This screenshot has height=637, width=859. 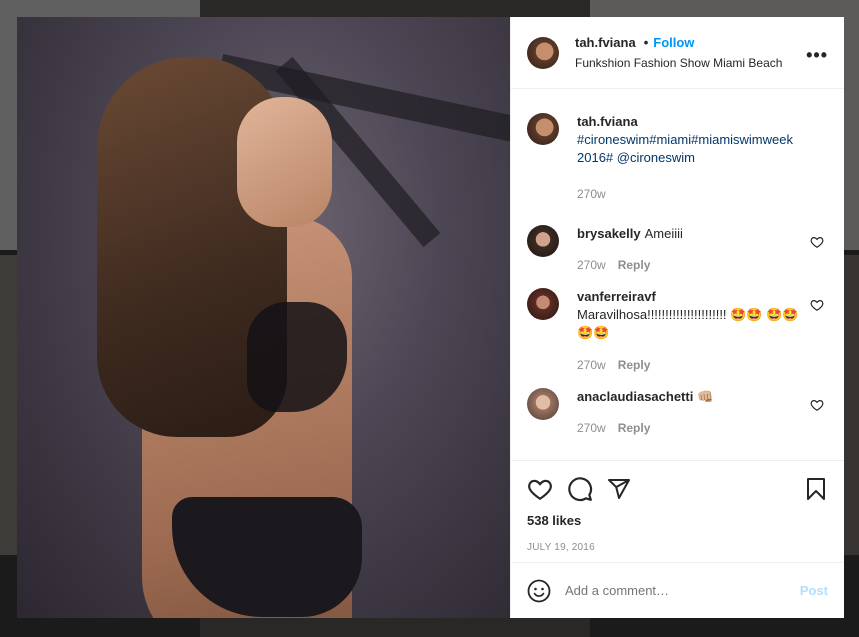 What do you see at coordinates (616, 296) in the screenshot?
I see `comment-username: vanferreiravf` at bounding box center [616, 296].